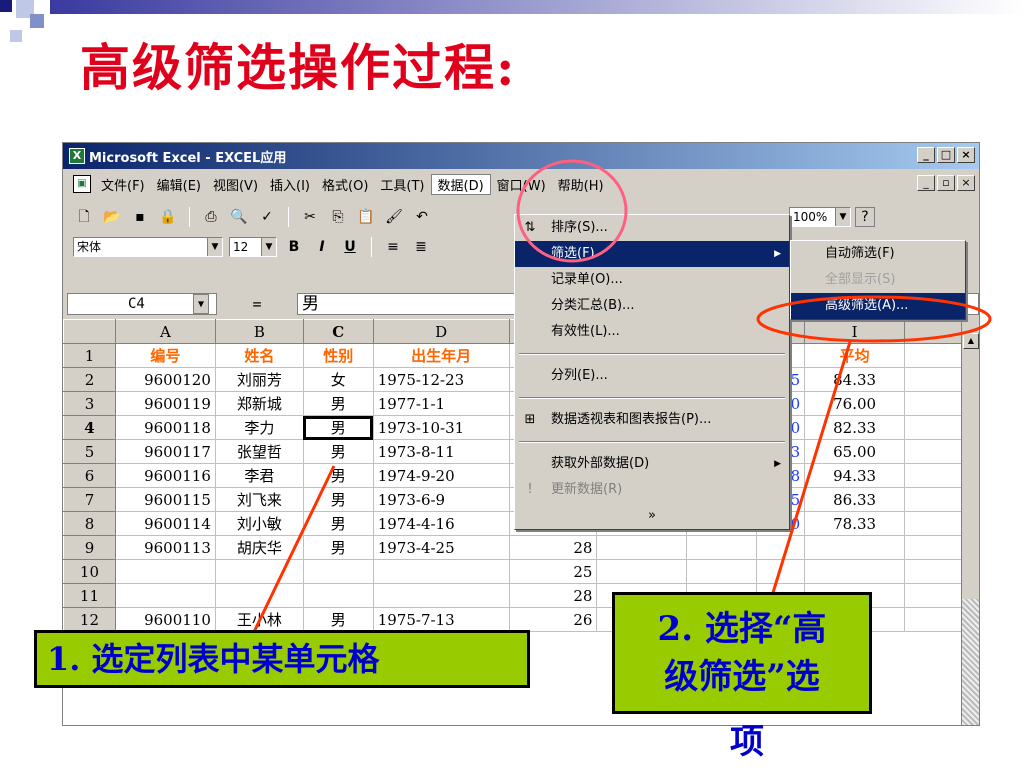 The width and height of the screenshot is (1024, 768). Describe the element at coordinates (89, 475) in the screenshot. I see `row-header: 6` at that location.